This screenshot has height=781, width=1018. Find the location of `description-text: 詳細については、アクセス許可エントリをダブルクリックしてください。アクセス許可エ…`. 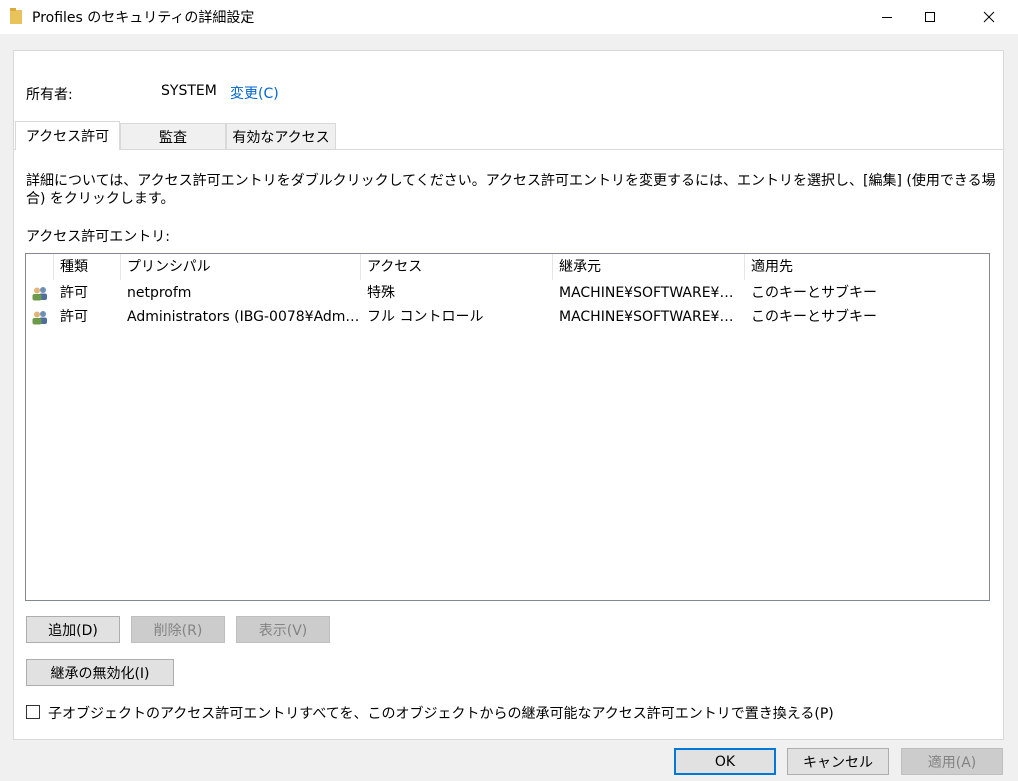

description-text: 詳細については、アクセス許可エントリをダブルクリックしてください。アクセス許可エ… is located at coordinates (511, 190).